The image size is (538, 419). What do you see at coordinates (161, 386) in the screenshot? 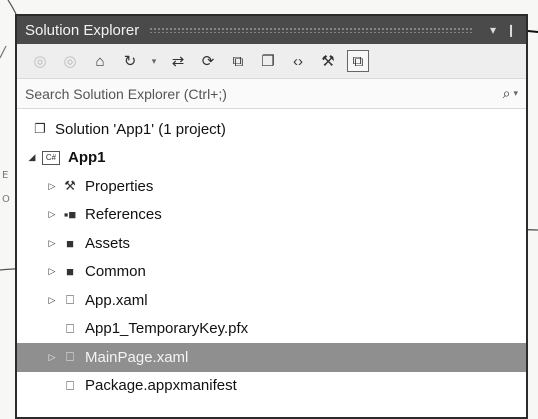
I see `tree-item-label: Package.appxmanifest` at bounding box center [161, 386].